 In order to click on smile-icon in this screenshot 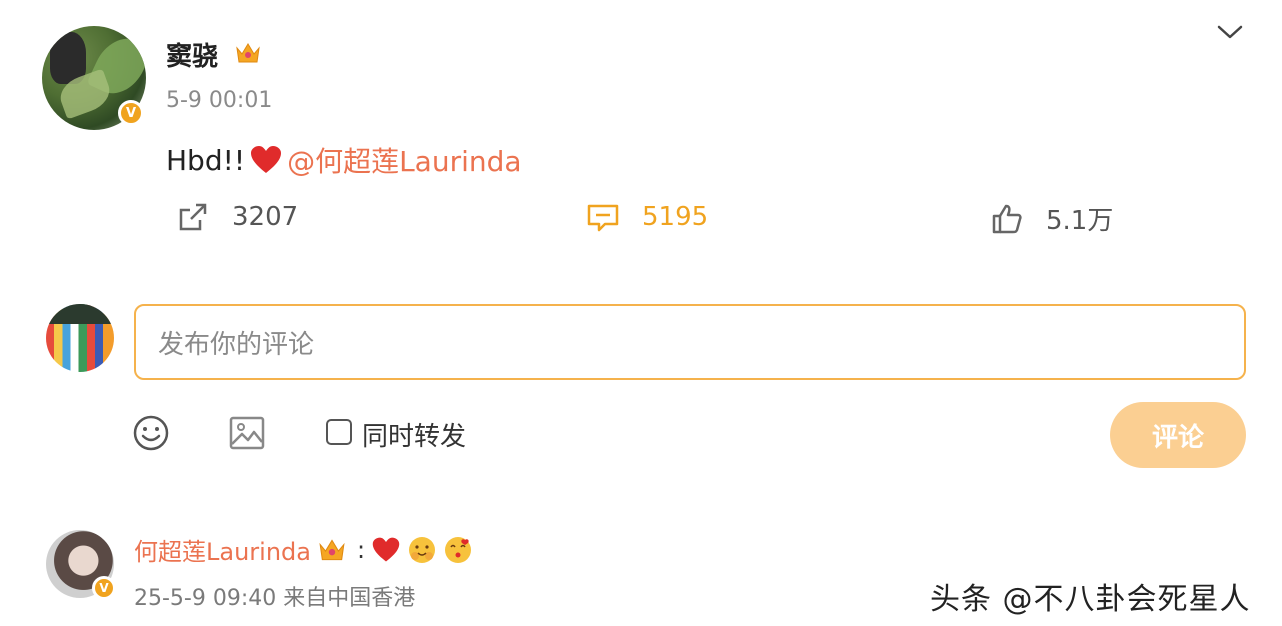, I will do `click(151, 433)`.